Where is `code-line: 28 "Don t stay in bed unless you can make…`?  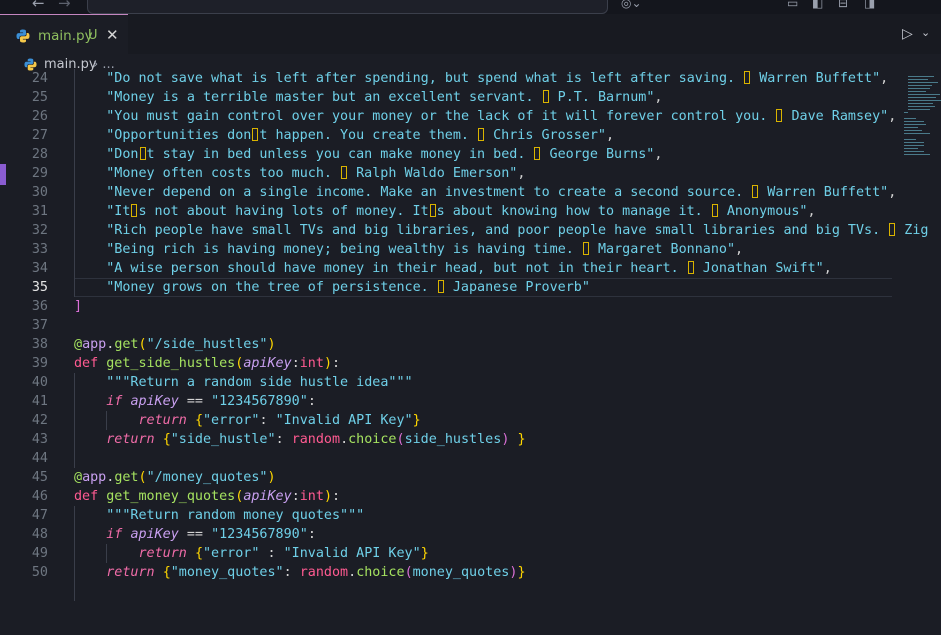 code-line: 28 "Don t stay in bed unless you can make… is located at coordinates (470, 154).